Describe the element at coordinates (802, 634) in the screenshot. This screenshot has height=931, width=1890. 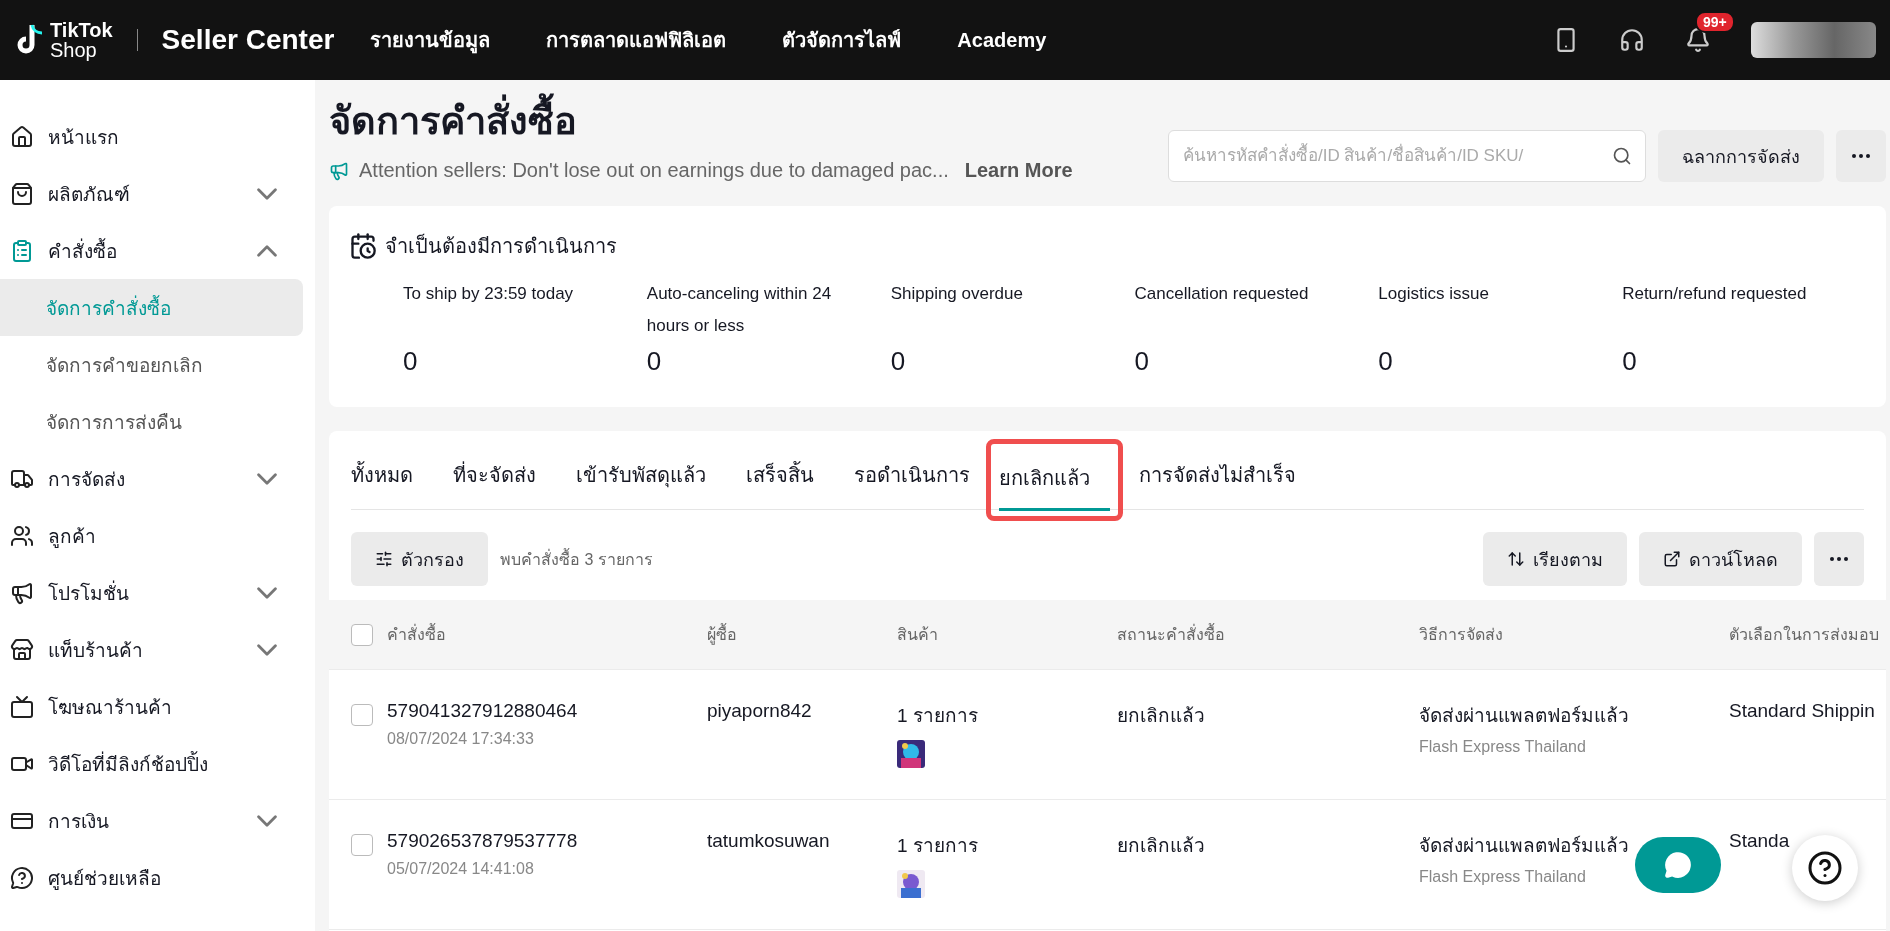
I see `column-header: ผู้ซื้อ` at that location.